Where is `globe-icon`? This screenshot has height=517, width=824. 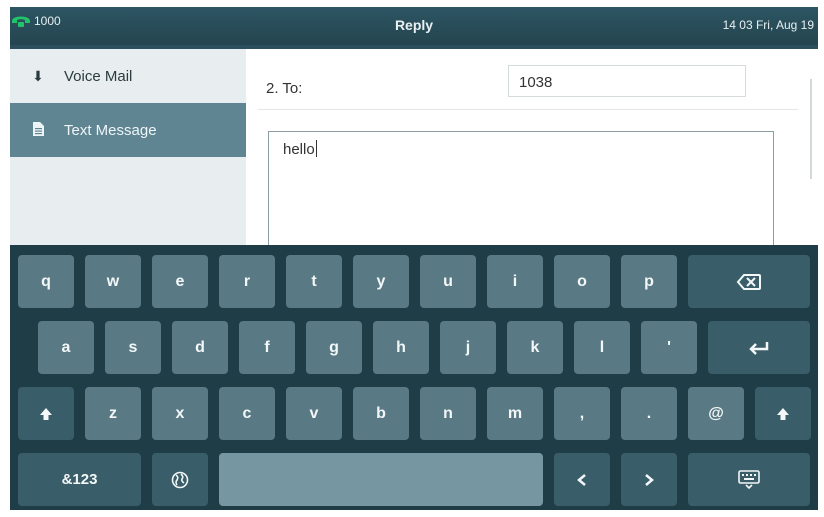
globe-icon is located at coordinates (180, 479).